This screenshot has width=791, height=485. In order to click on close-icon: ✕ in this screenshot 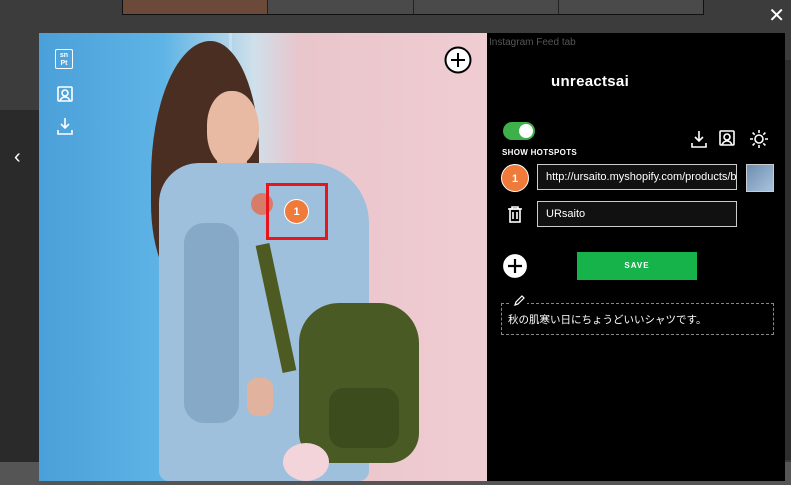, I will do `click(776, 16)`.